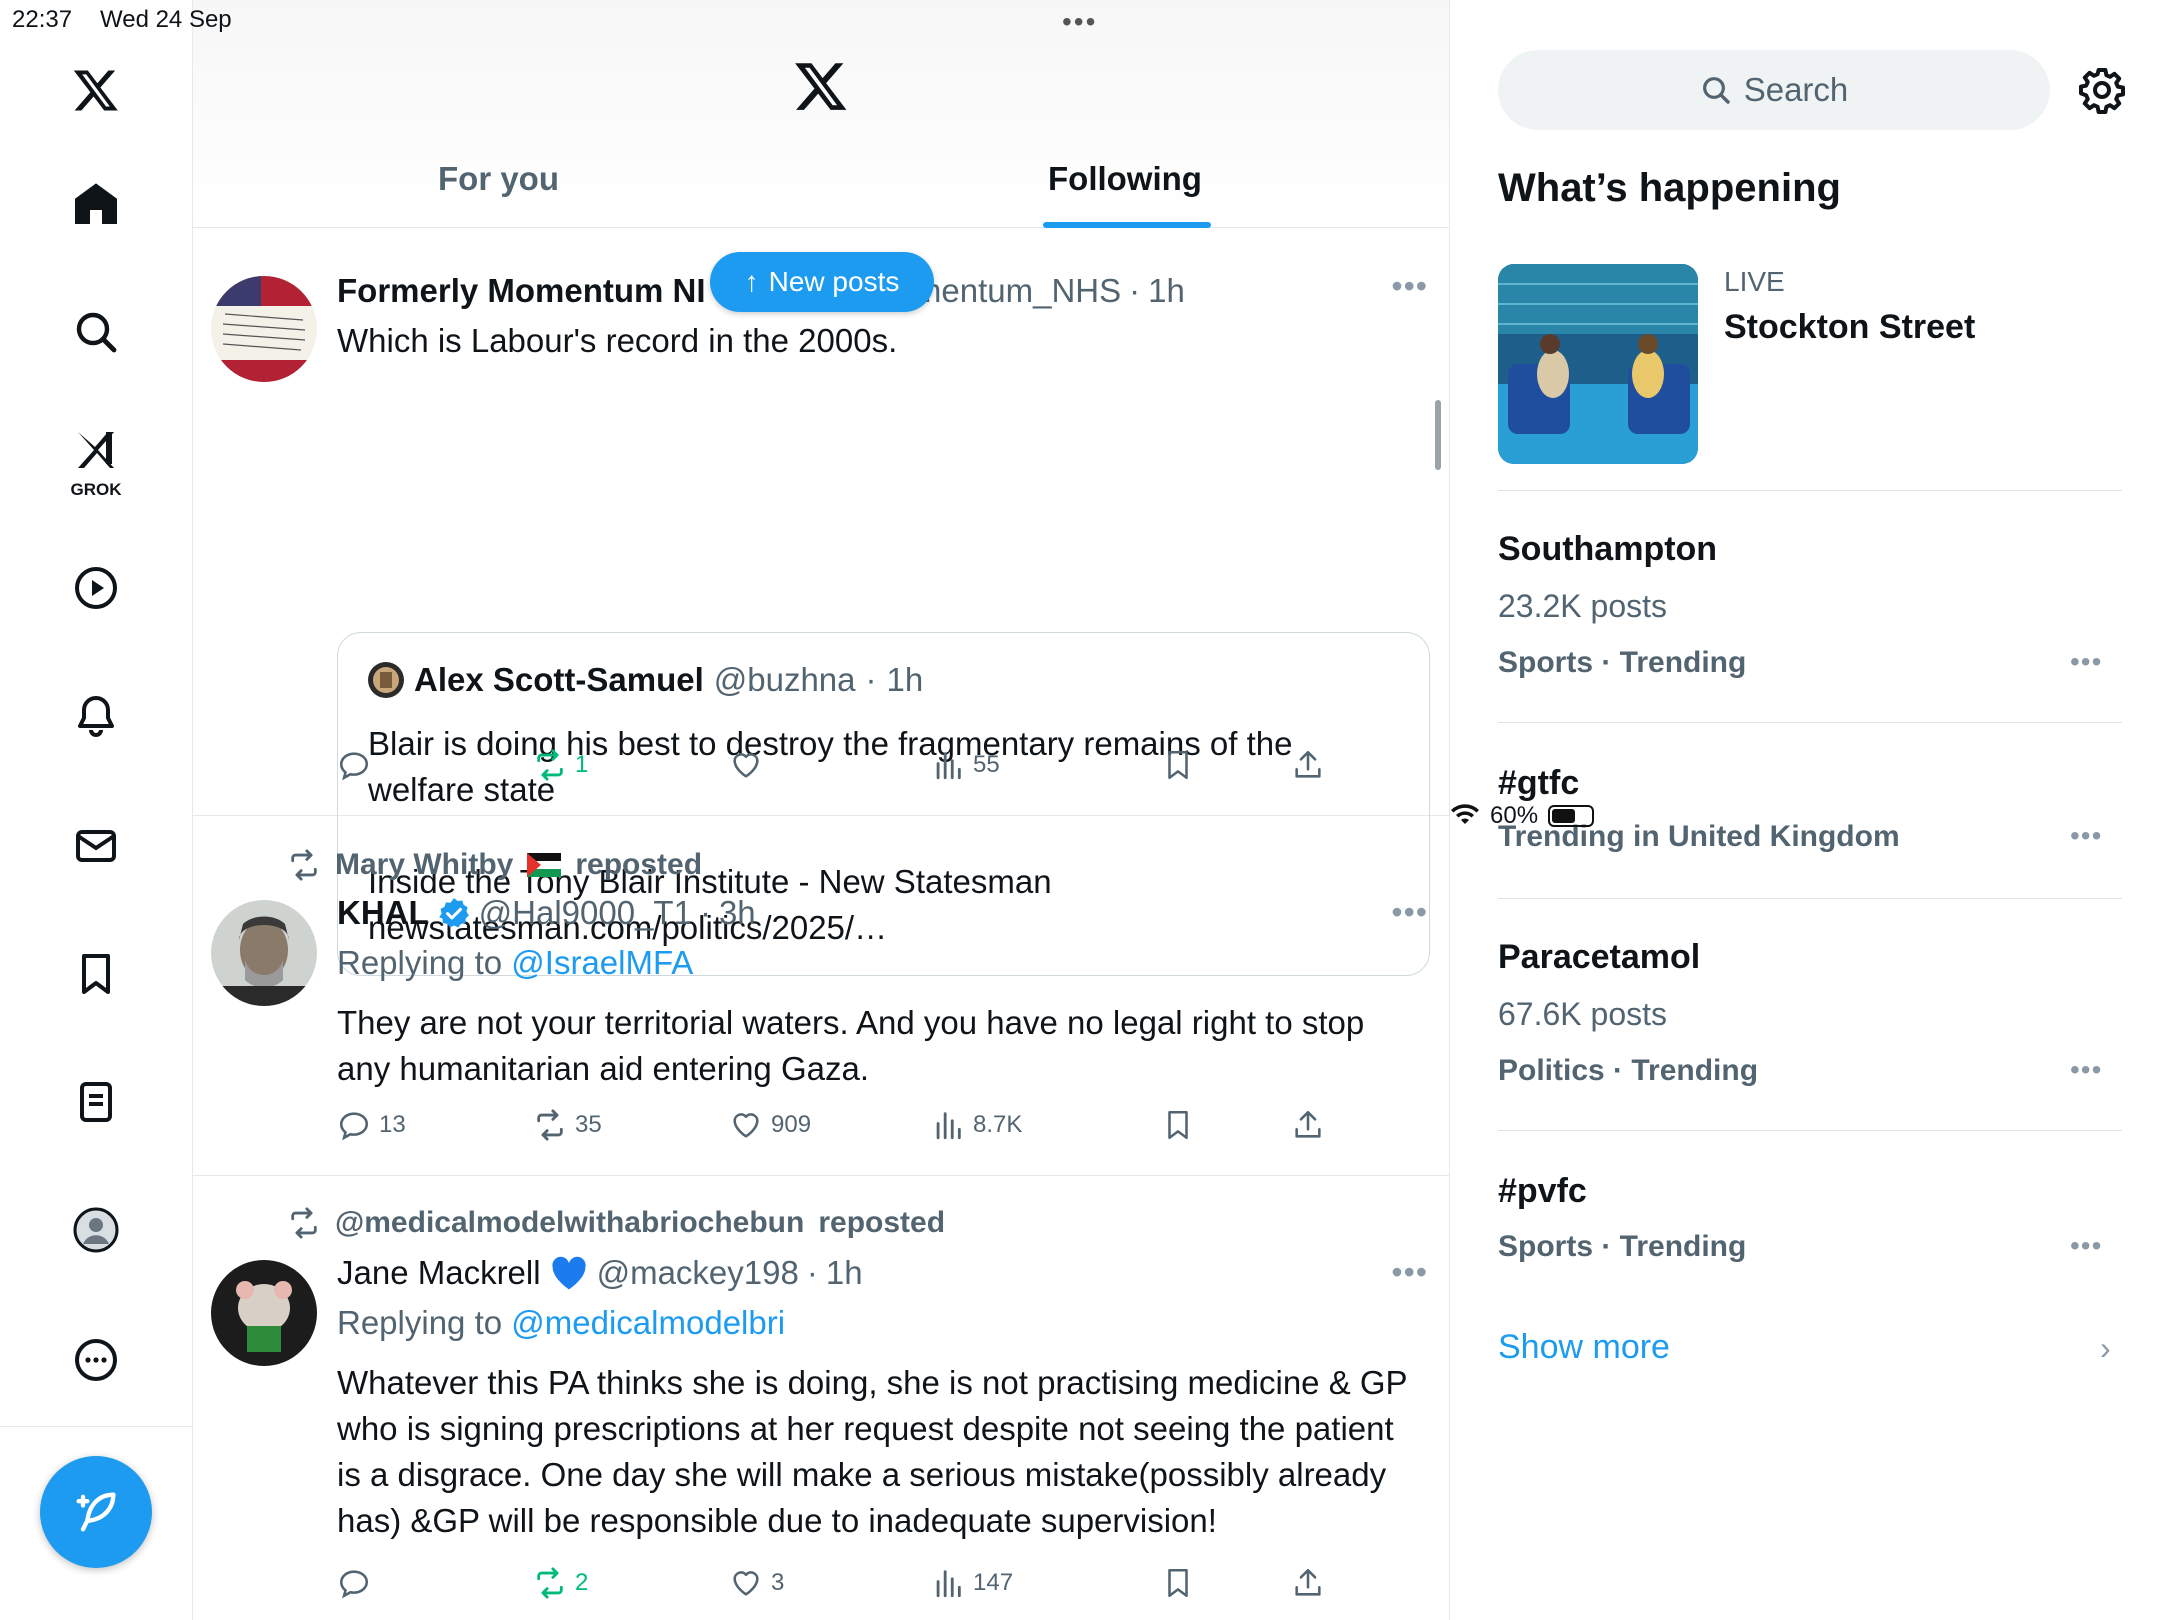 Image resolution: width=2160 pixels, height=1620 pixels. I want to click on multitasking-dots-icon: •••, so click(1079, 22).